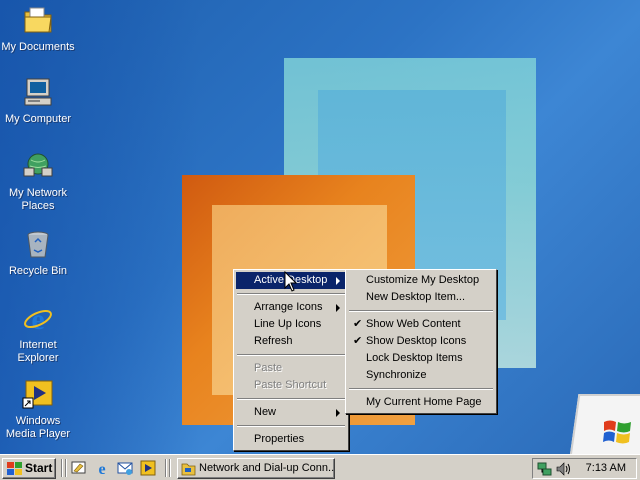 Image resolution: width=640 pixels, height=480 pixels. I want to click on submenu-item-synchronize: Synchronize, so click(421, 375).